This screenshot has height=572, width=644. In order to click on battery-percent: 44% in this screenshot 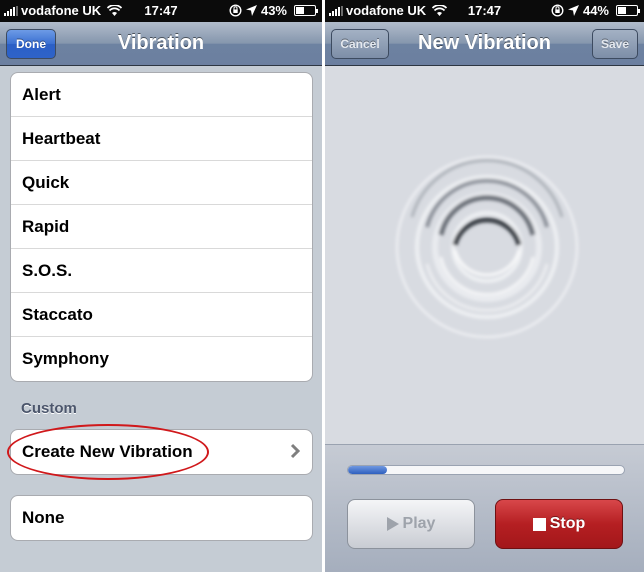, I will do `click(595, 10)`.